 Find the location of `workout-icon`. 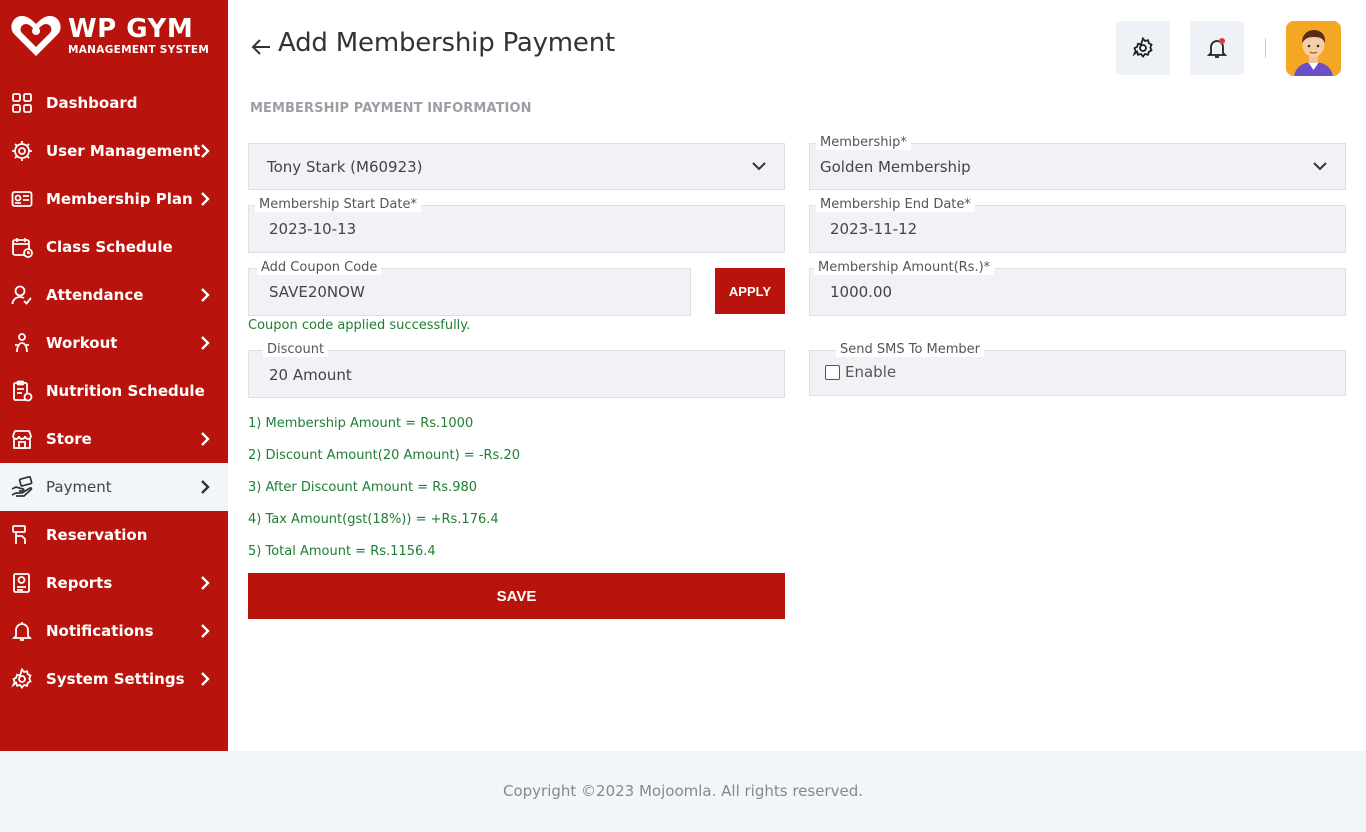

workout-icon is located at coordinates (22, 343).